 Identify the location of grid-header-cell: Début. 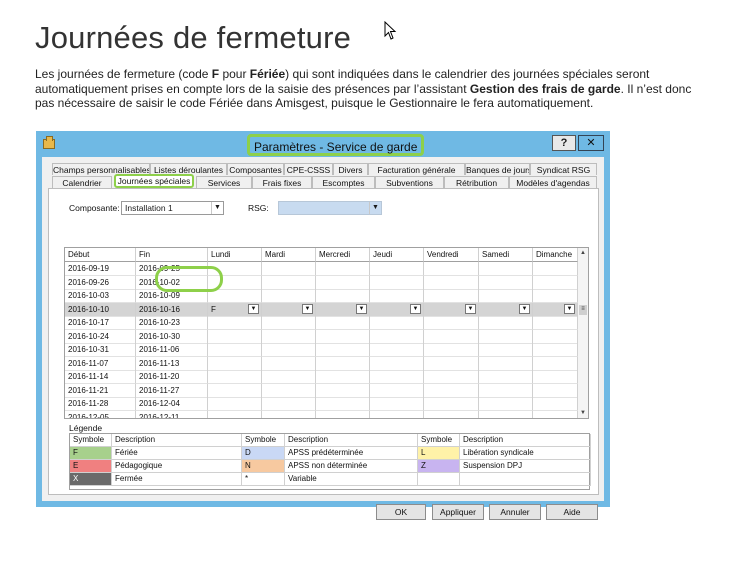
(100, 255).